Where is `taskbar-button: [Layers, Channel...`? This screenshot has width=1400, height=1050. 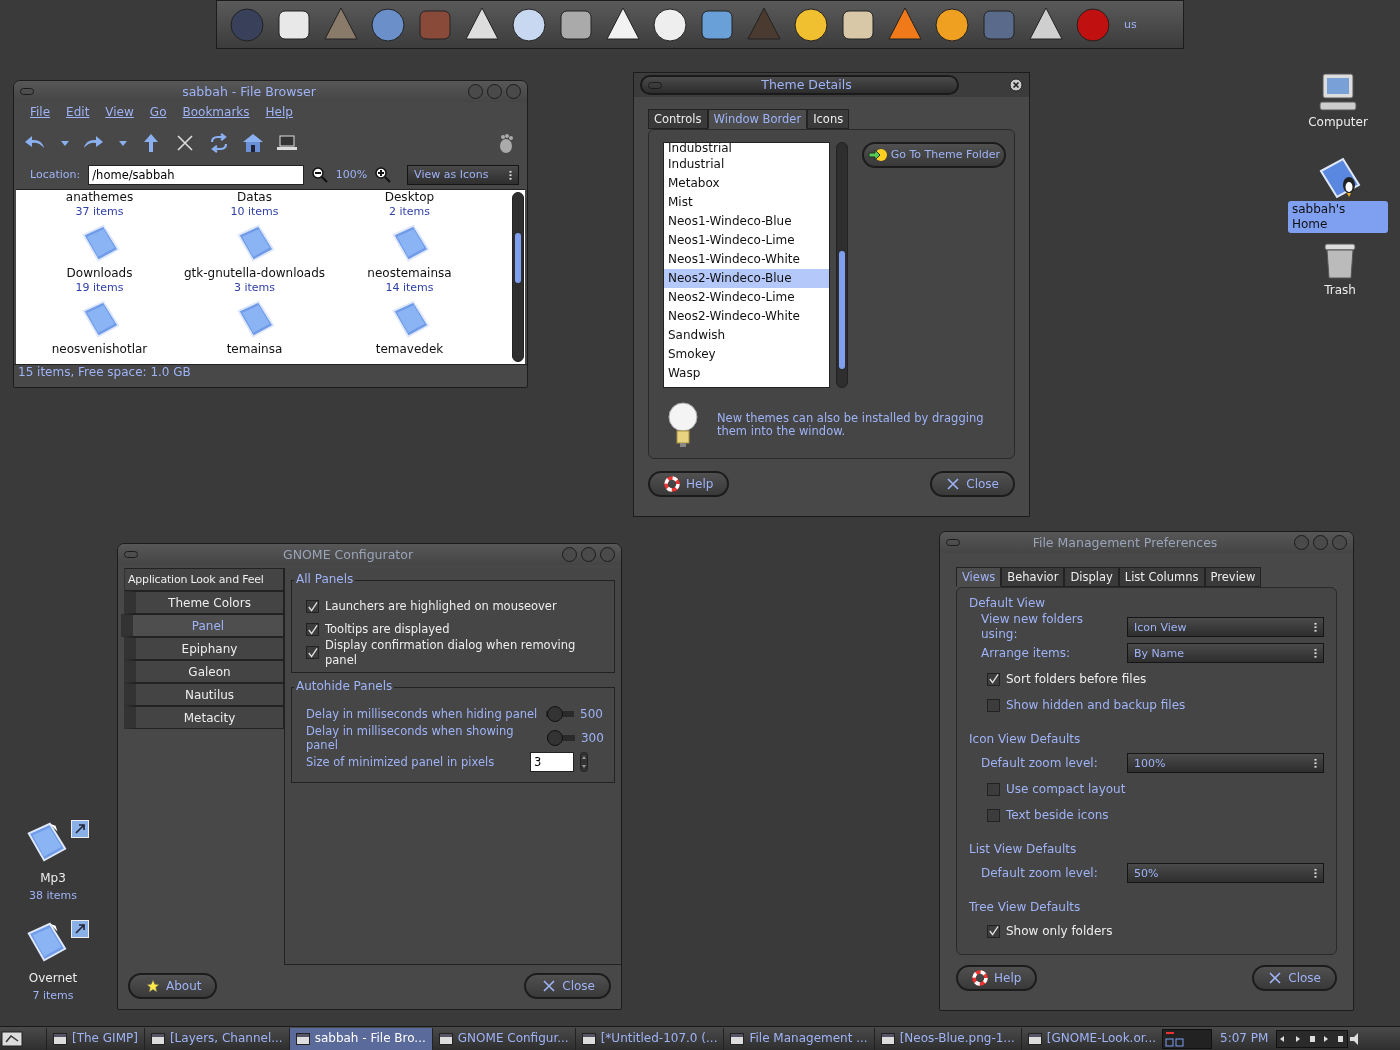 taskbar-button: [Layers, Channel... is located at coordinates (216, 1038).